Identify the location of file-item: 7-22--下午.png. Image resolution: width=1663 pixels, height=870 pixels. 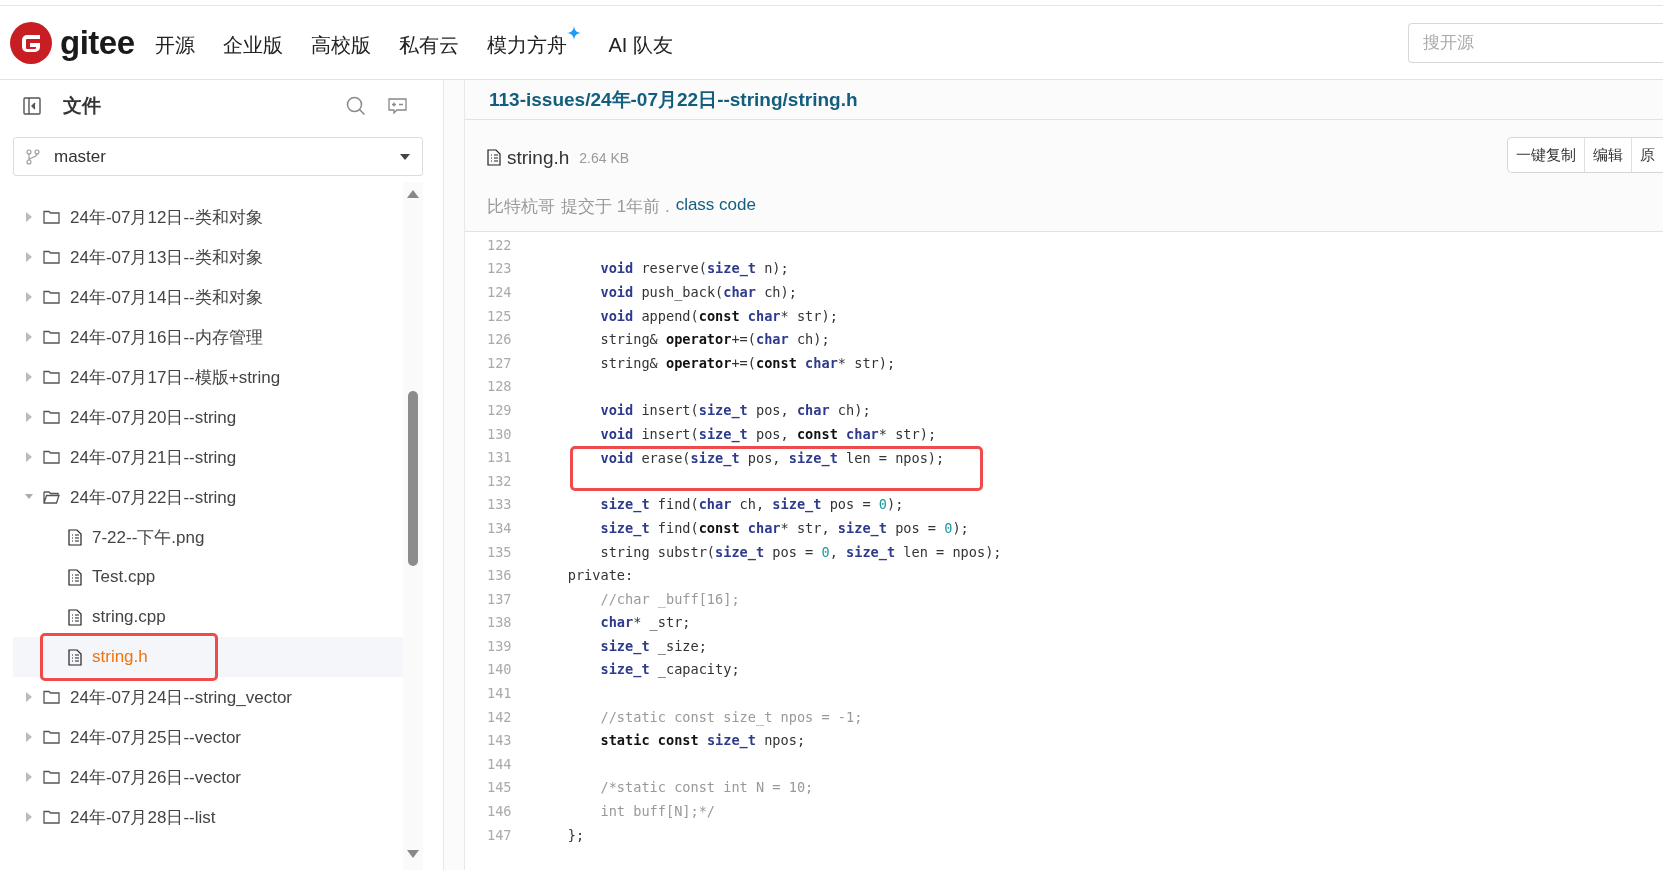
(208, 537).